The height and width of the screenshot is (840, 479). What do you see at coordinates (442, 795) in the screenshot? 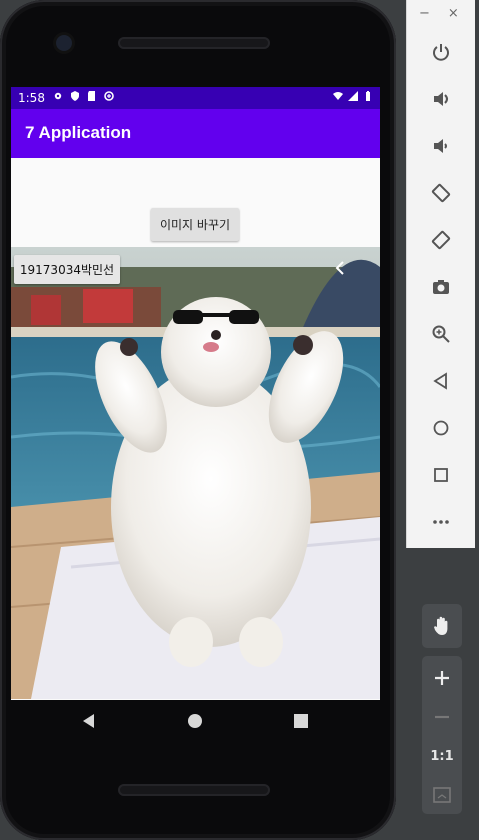
I see `fit-screen-icon` at bounding box center [442, 795].